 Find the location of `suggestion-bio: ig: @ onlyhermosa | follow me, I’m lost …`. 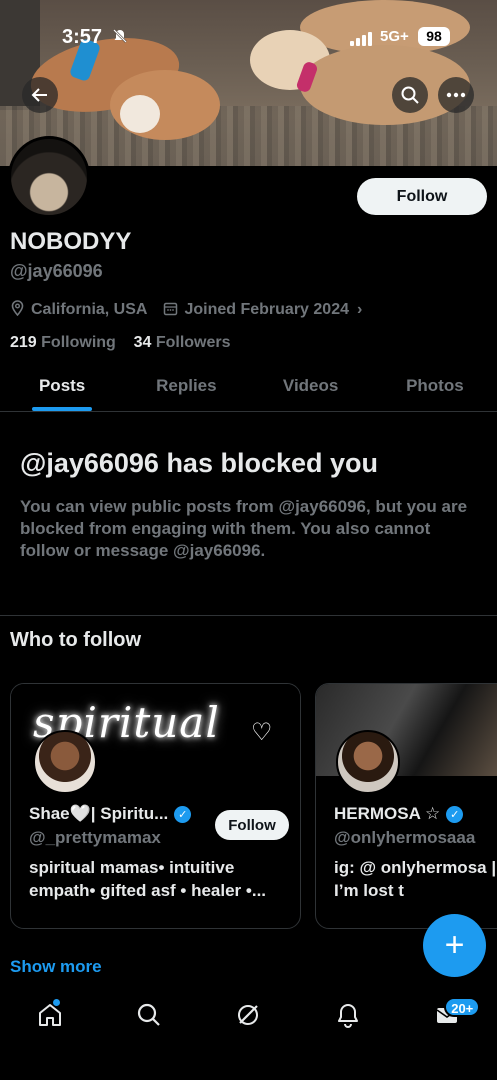

suggestion-bio: ig: @ onlyhermosa | follow me, I’m lost … is located at coordinates (415, 879).